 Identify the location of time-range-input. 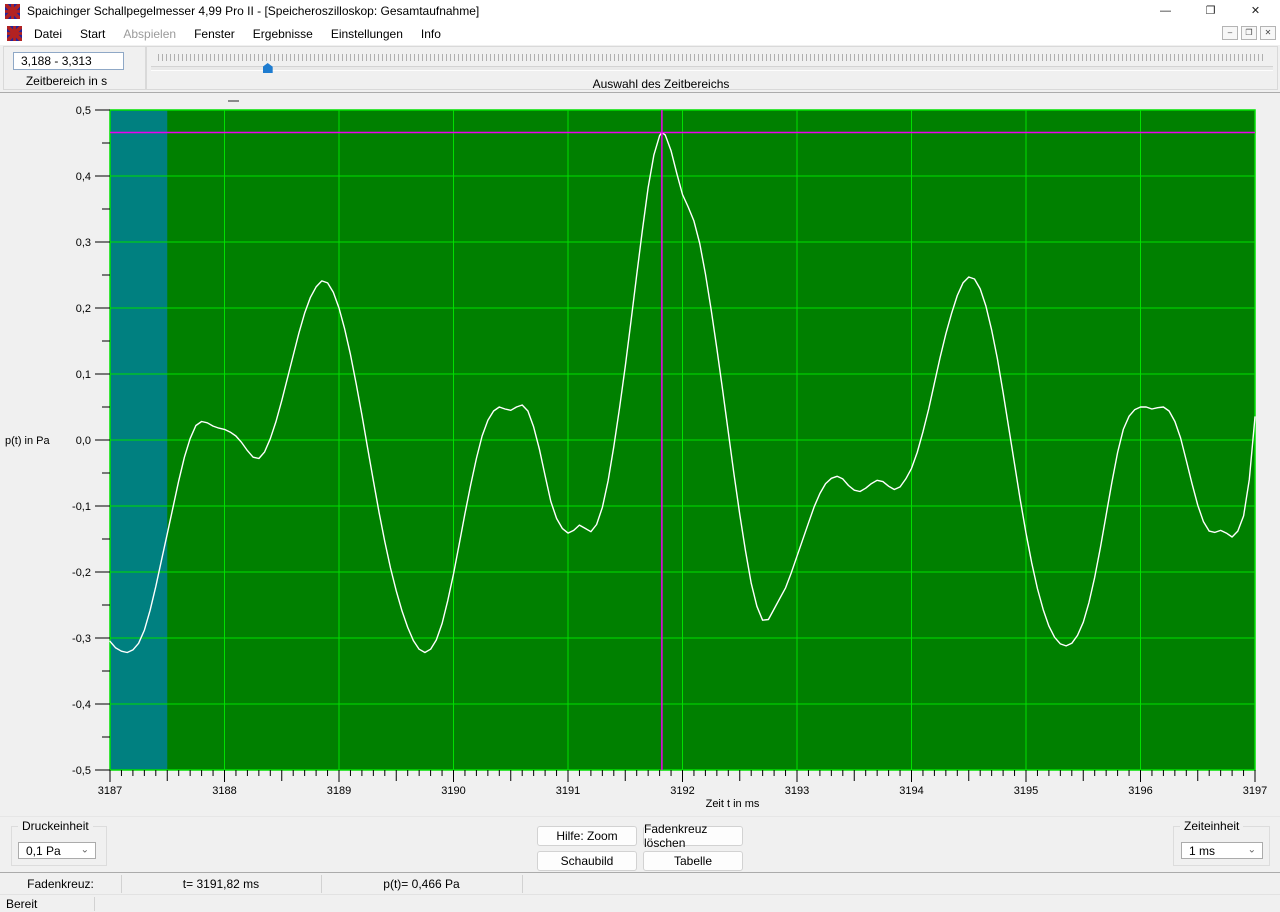
(68, 61).